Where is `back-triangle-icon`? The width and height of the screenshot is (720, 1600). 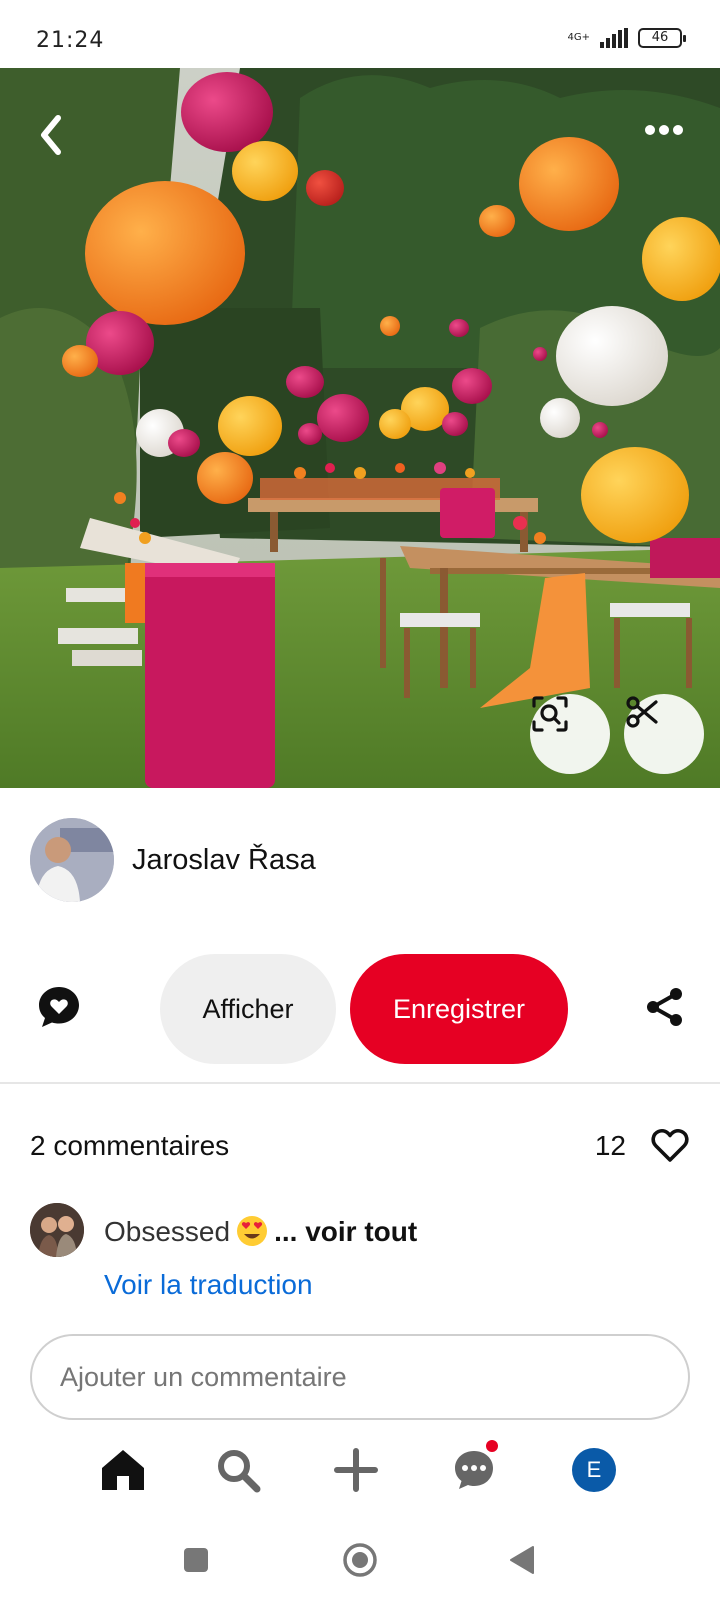
back-triangle-icon is located at coordinates (522, 1560).